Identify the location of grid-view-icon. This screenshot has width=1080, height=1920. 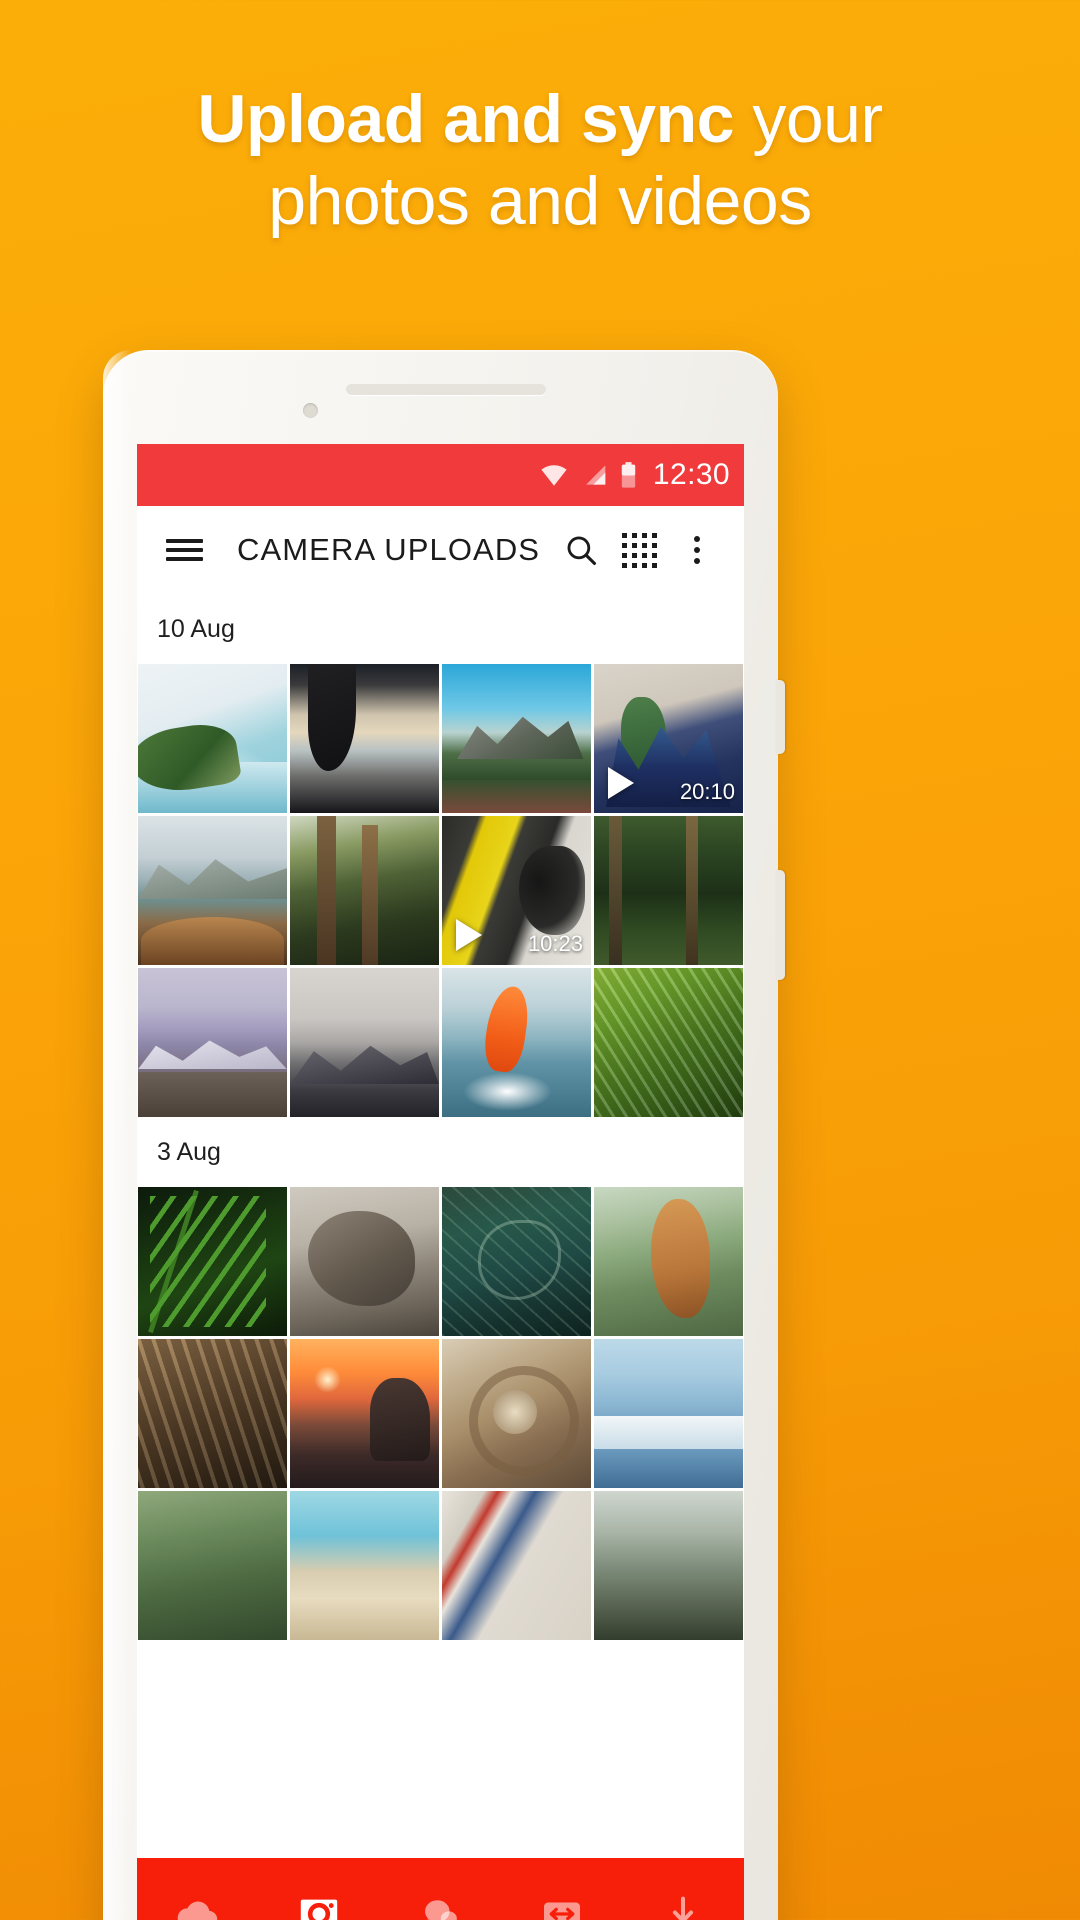
(639, 550).